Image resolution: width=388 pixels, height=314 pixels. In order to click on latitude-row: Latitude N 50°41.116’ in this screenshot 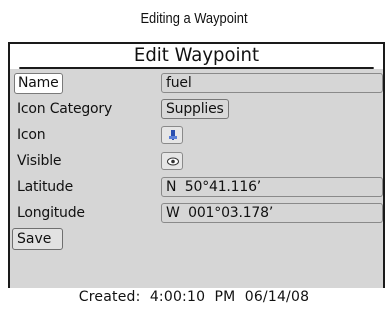, I will do `click(196, 188)`.